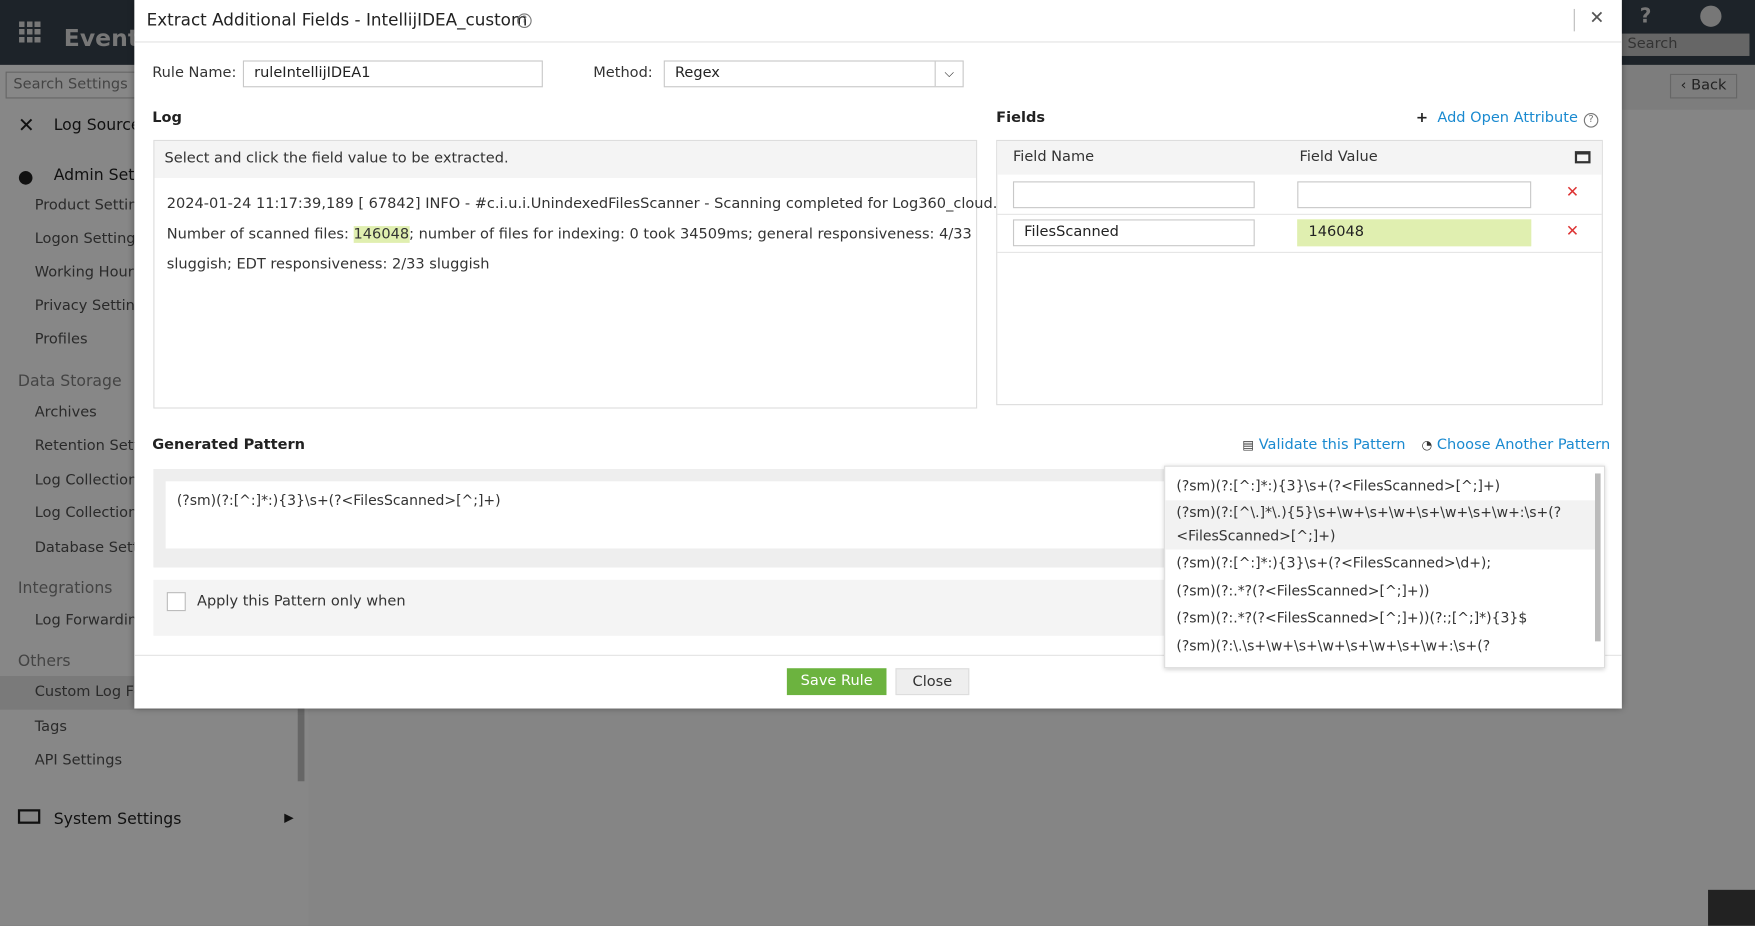 Image resolution: width=1755 pixels, height=926 pixels. What do you see at coordinates (1591, 120) in the screenshot?
I see `fields-help-icon: ?` at bounding box center [1591, 120].